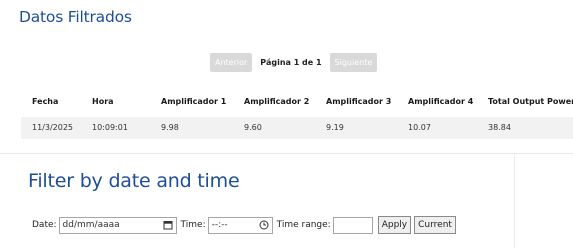 The image size is (573, 248). What do you see at coordinates (441, 101) in the screenshot?
I see `column-header-amplificador-4: Amplificador 4` at bounding box center [441, 101].